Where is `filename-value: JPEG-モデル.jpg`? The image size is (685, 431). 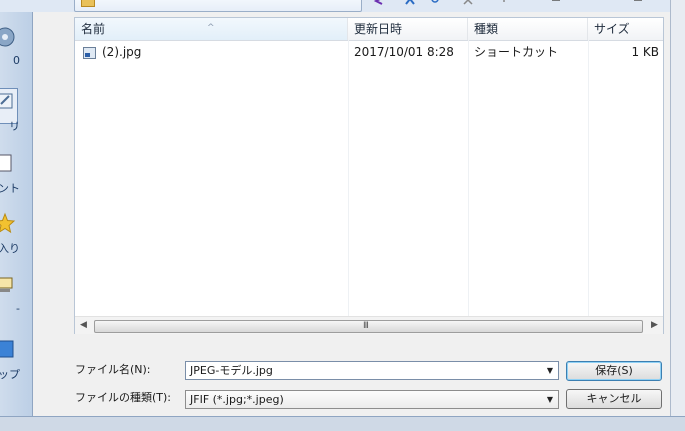 filename-value: JPEG-モデル.jpg is located at coordinates (231, 370).